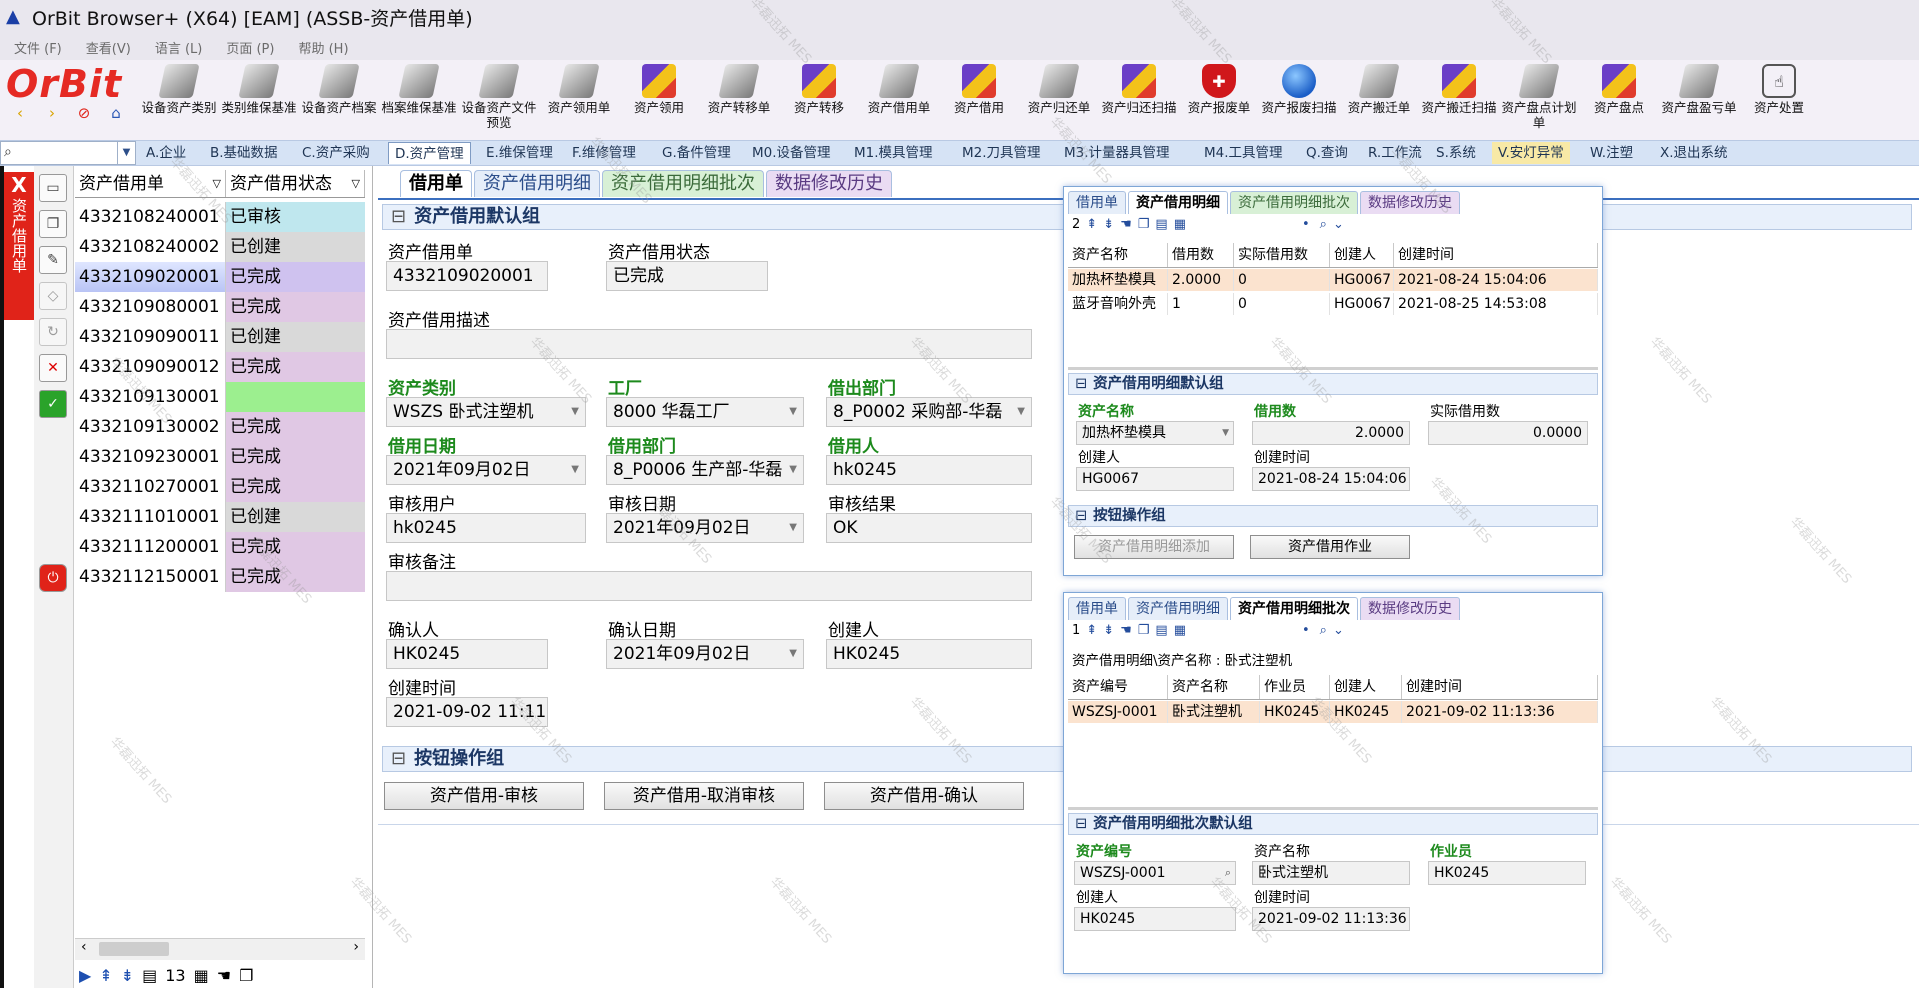  What do you see at coordinates (1694, 153) in the screenshot?
I see `module-tab-17: X.退出系统` at bounding box center [1694, 153].